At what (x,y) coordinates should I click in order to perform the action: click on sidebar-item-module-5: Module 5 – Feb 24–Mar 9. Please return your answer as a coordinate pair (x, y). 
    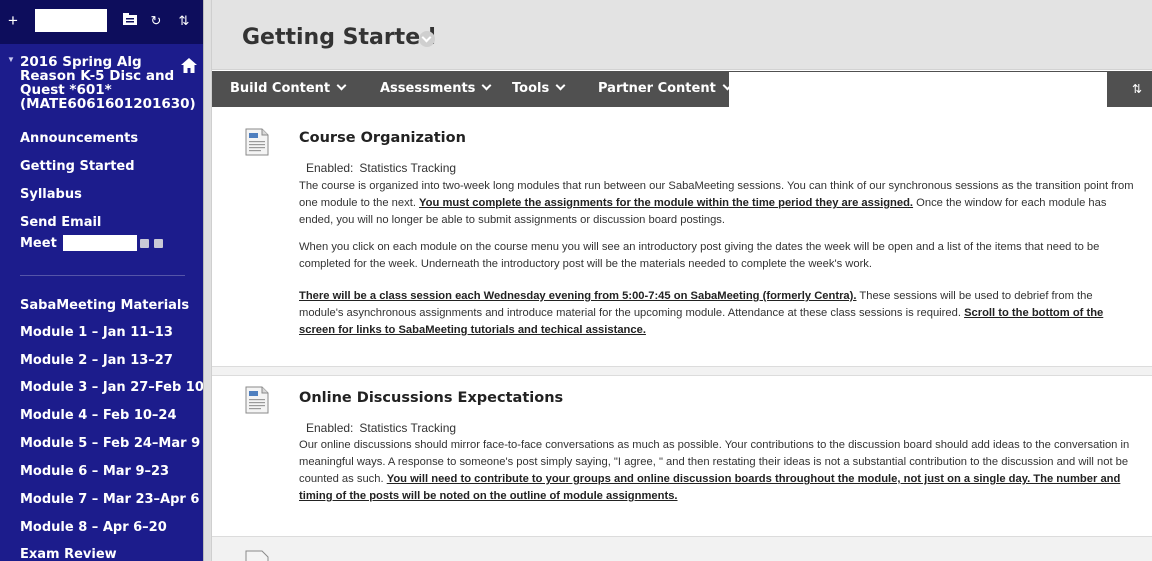
    Looking at the image, I should click on (110, 443).